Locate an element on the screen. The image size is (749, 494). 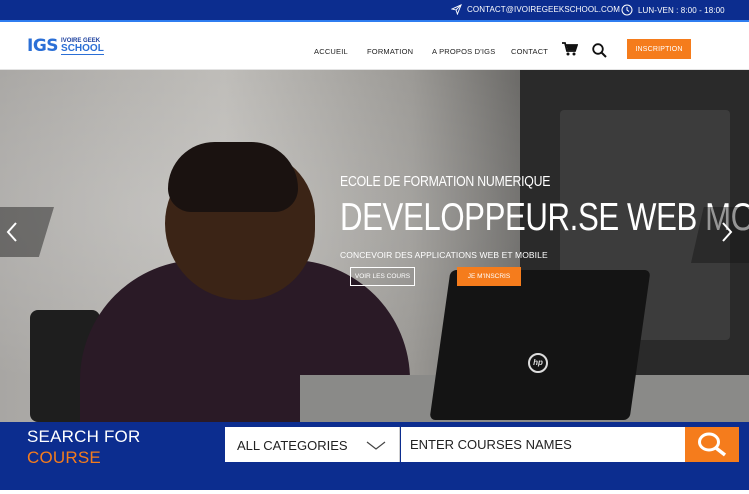
contact-email: CONTACT@IVOIREGEEKSCHOOL.COM is located at coordinates (535, 9).